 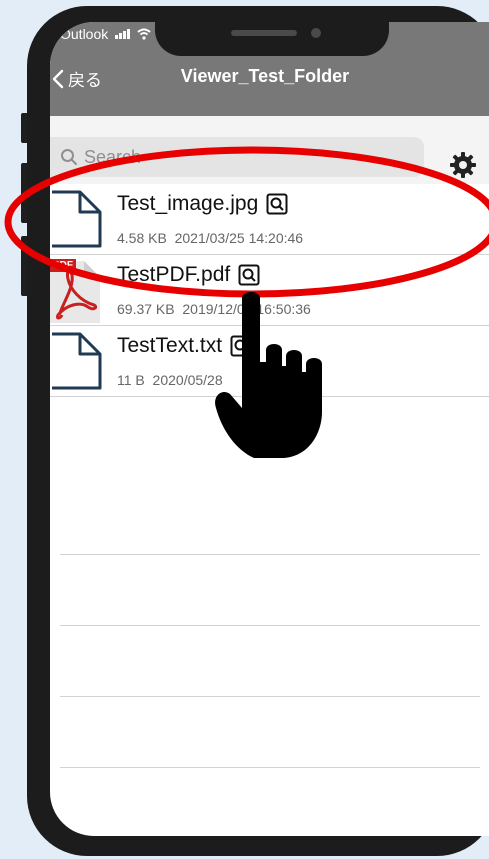 What do you see at coordinates (123, 34) in the screenshot?
I see `signal-icon` at bounding box center [123, 34].